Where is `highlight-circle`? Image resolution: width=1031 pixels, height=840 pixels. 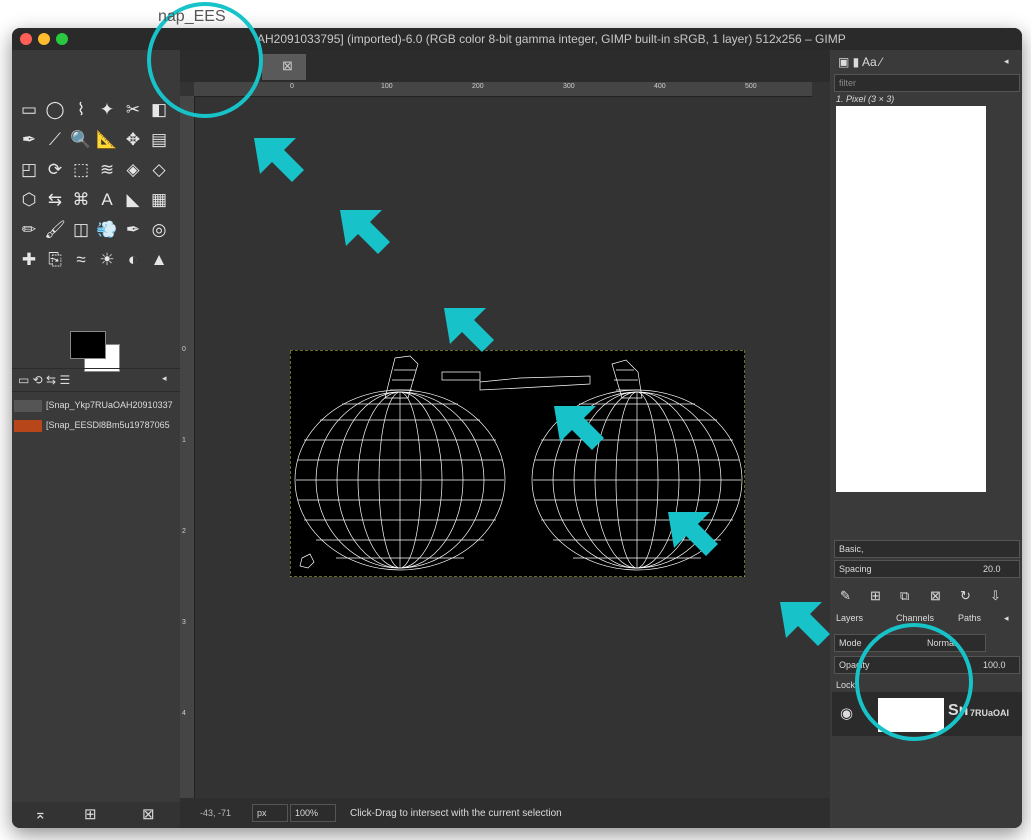
highlight-circle is located at coordinates (914, 682).